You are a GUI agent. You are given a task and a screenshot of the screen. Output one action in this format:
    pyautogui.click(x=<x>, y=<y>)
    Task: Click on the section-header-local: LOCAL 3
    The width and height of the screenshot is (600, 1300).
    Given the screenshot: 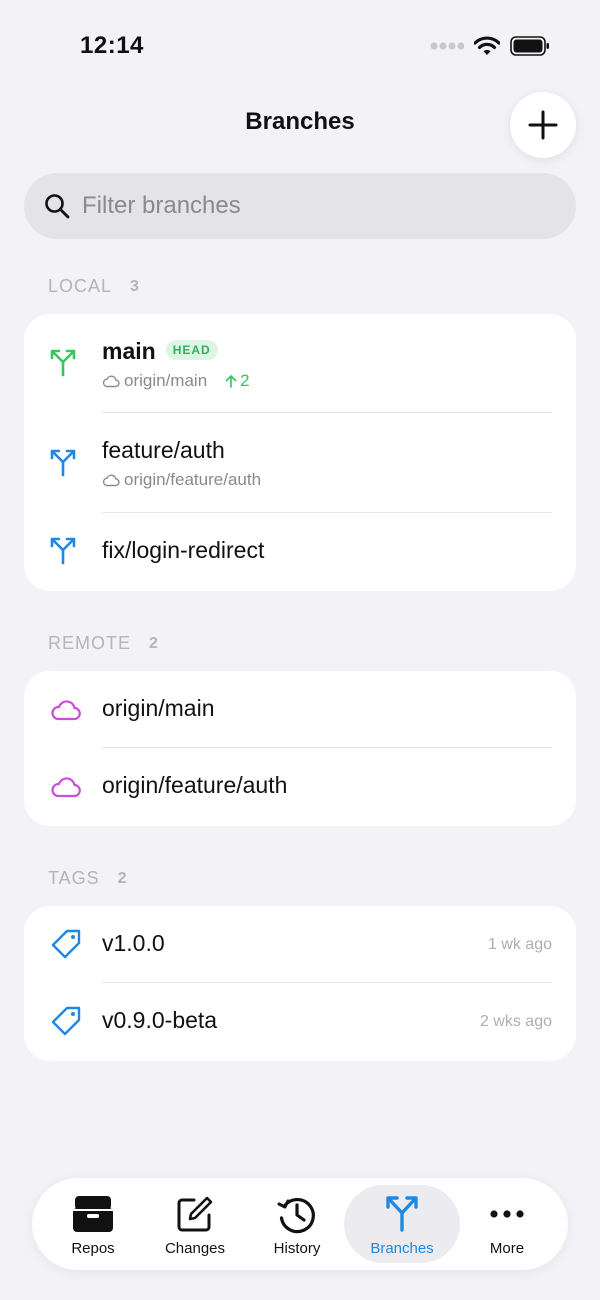 What is the action you would take?
    pyautogui.click(x=94, y=286)
    